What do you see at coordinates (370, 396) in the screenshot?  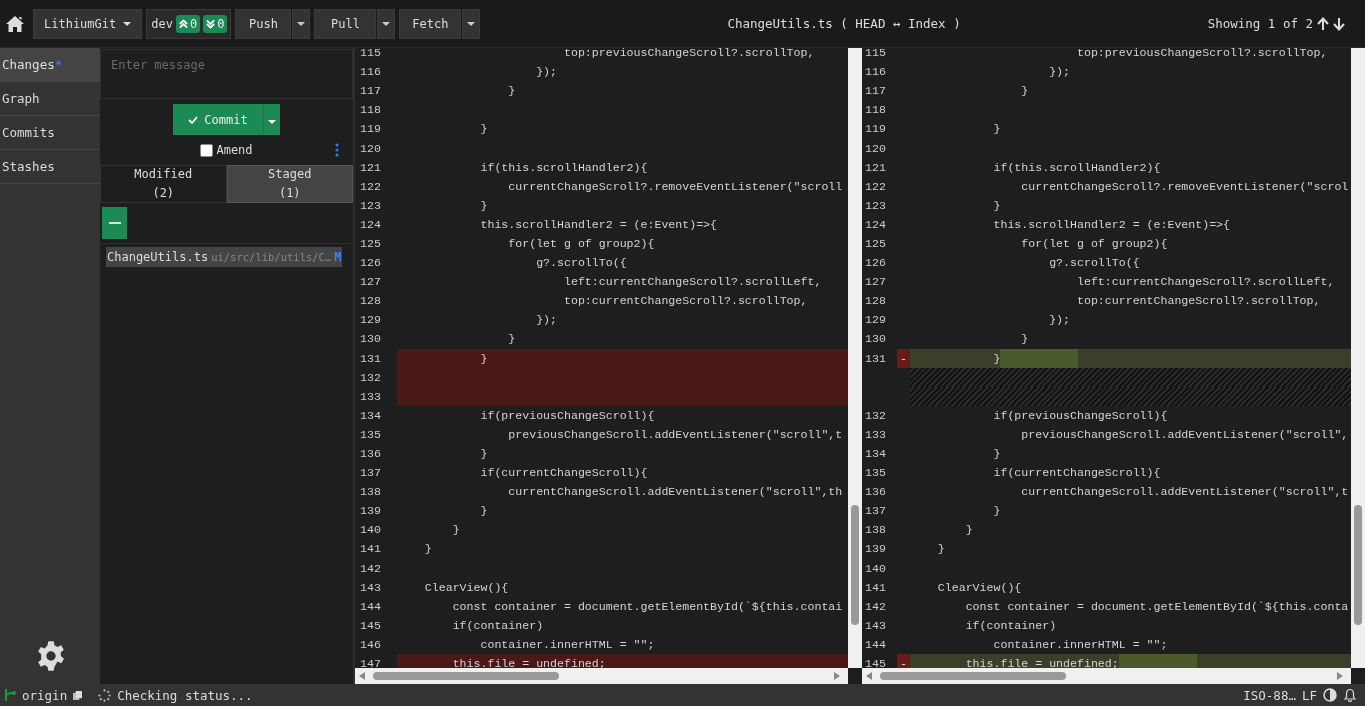 I see `line-number: 133` at bounding box center [370, 396].